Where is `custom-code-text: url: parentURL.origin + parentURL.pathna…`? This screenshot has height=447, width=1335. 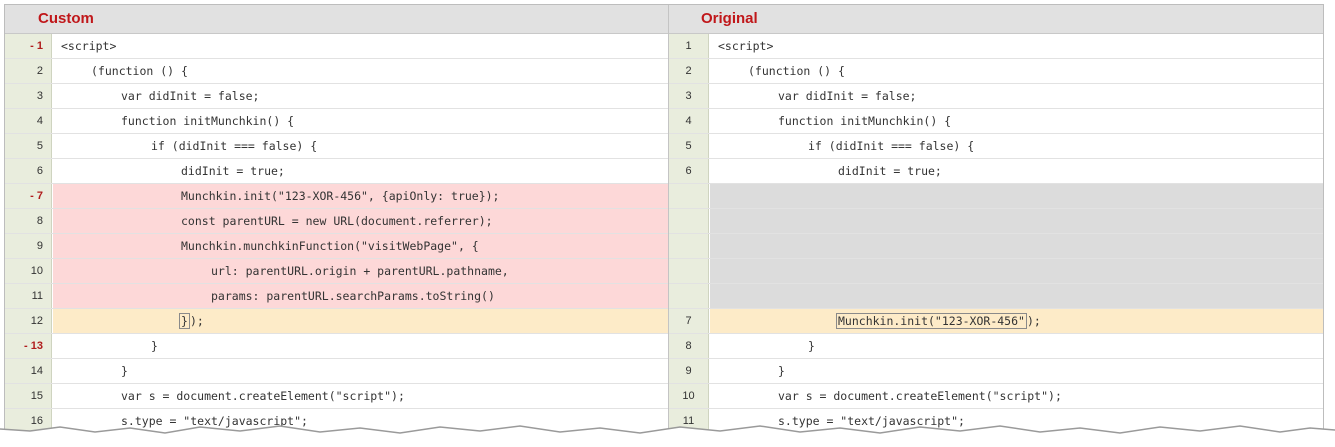 custom-code-text: url: parentURL.origin + parentURL.pathna… is located at coordinates (360, 271).